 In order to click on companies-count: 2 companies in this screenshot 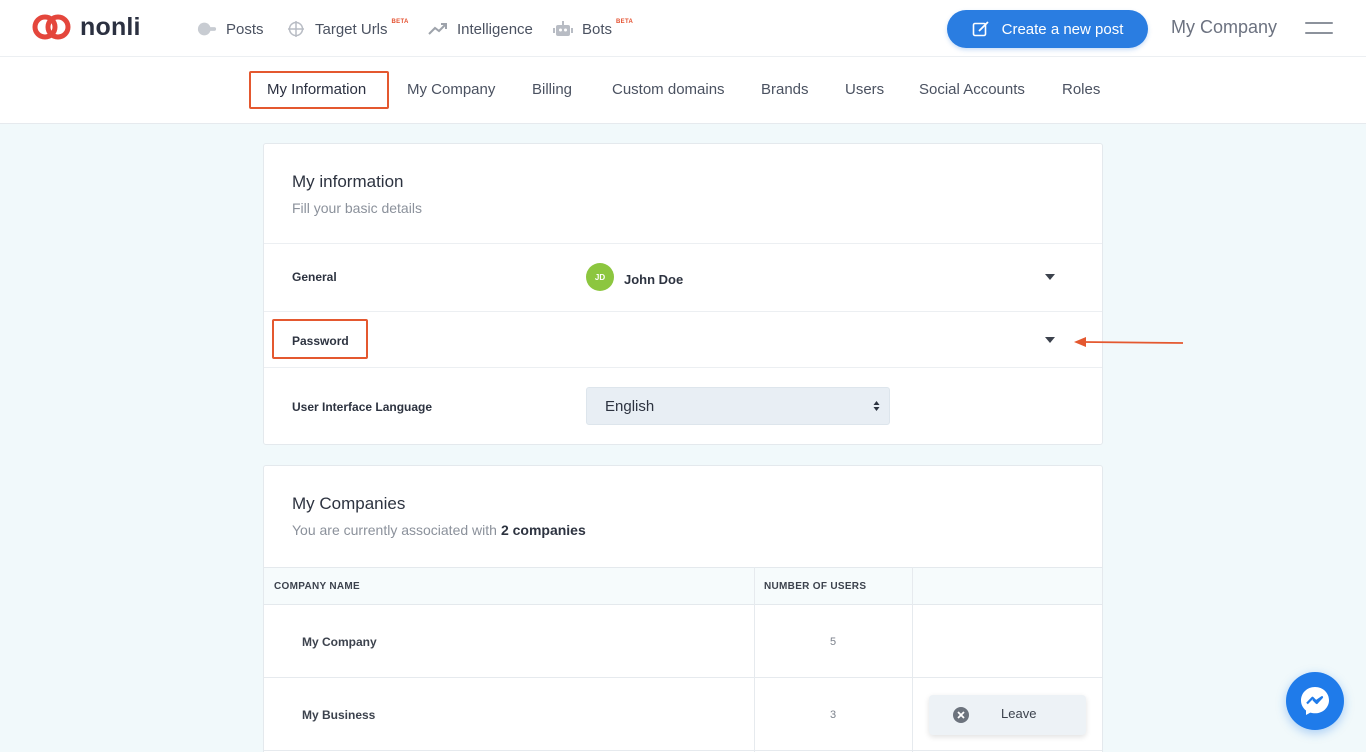, I will do `click(543, 530)`.